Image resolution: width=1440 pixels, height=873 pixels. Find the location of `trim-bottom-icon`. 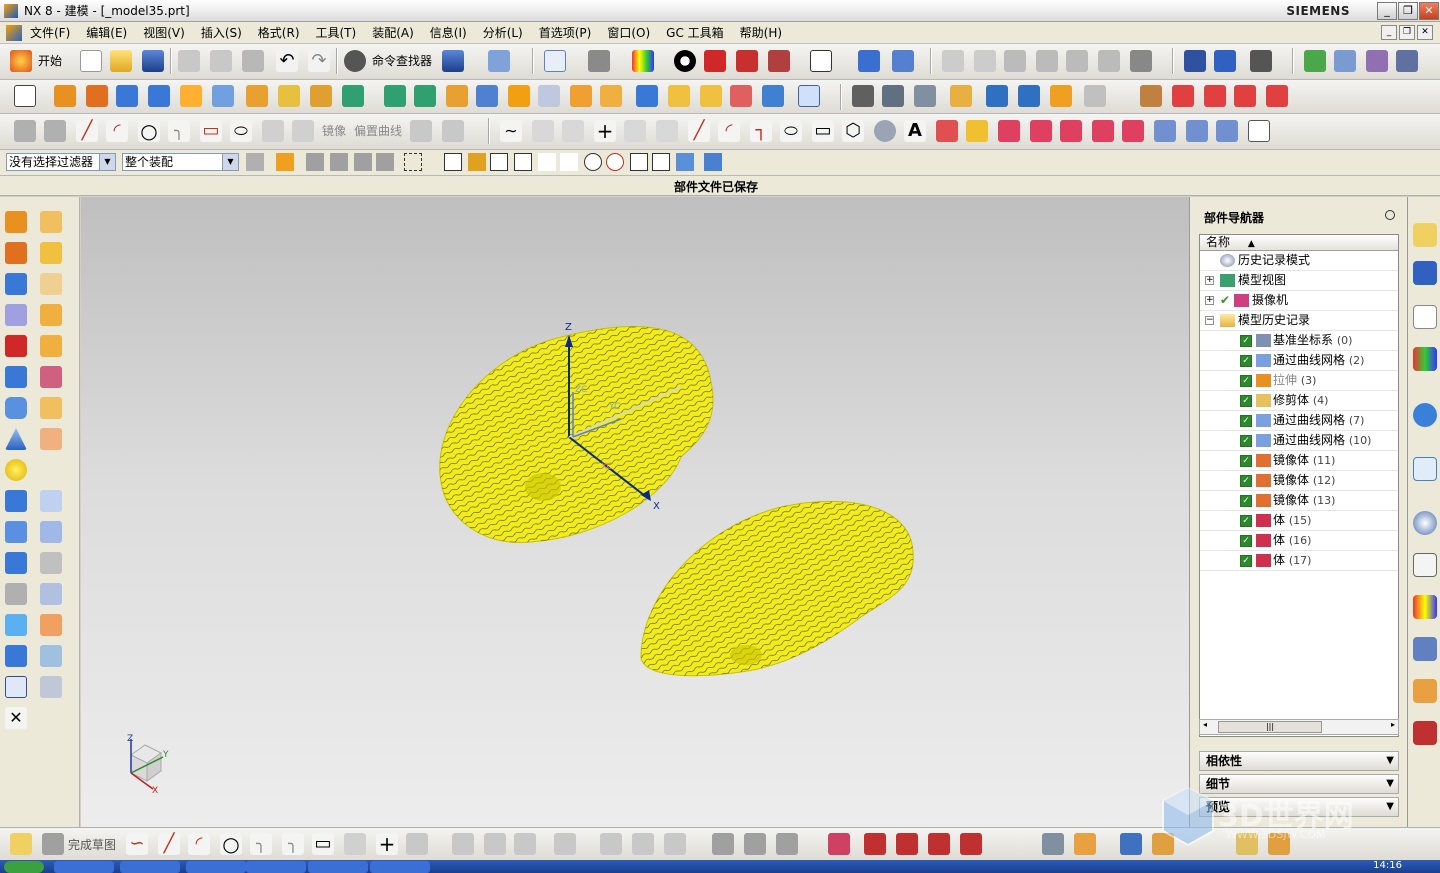

trim-bottom-icon is located at coordinates (463, 844).